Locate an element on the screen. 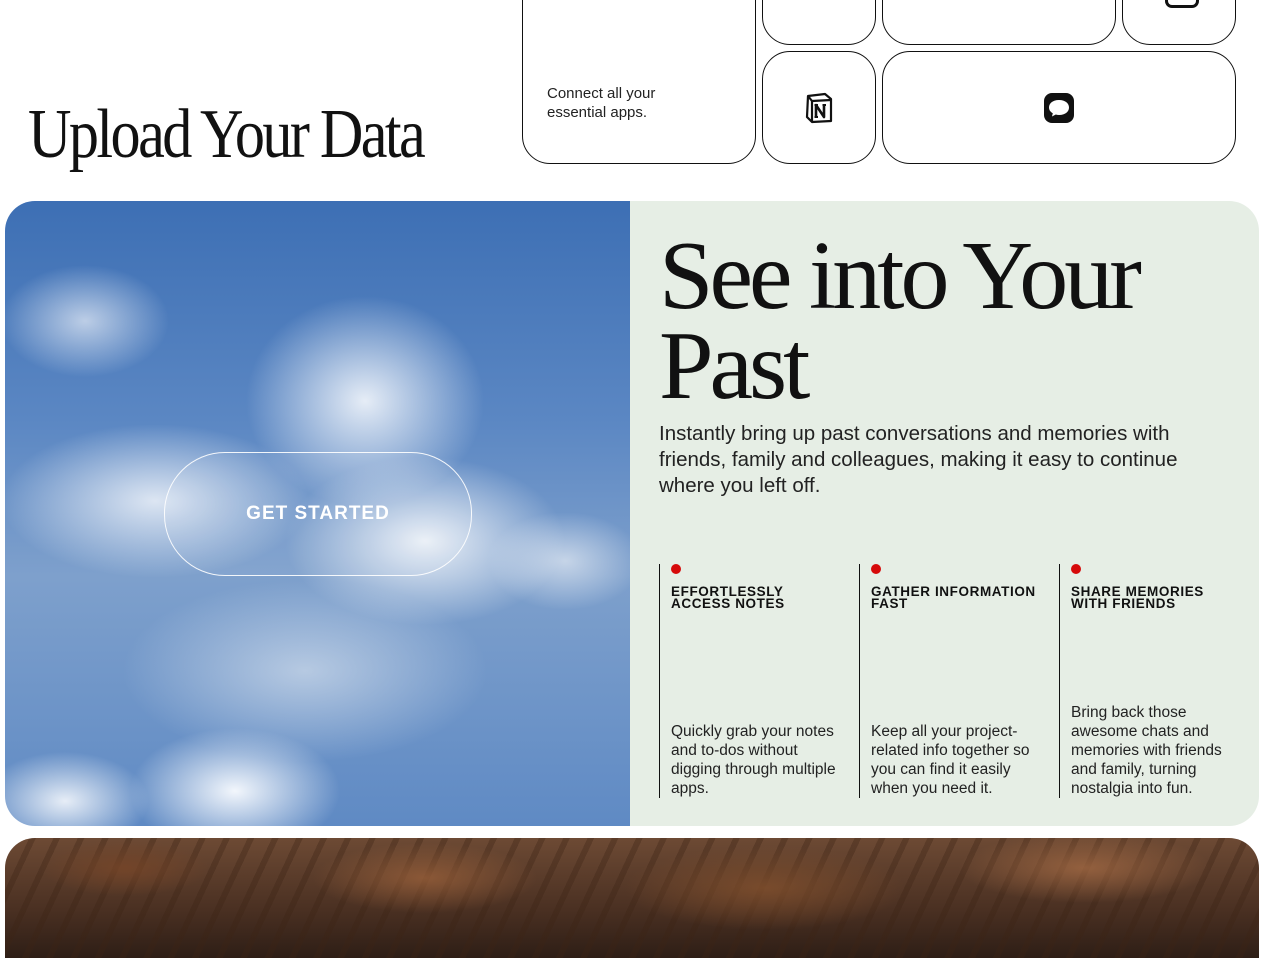  imessage-tile is located at coordinates (1059, 107).